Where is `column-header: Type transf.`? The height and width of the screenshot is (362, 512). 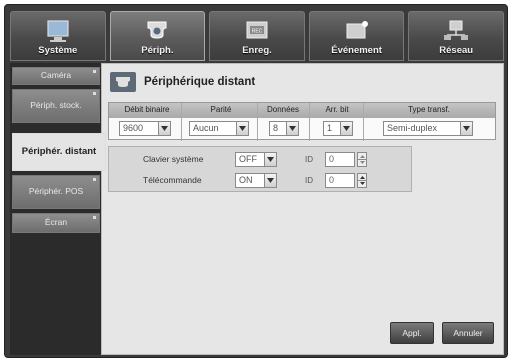 column-header: Type transf. is located at coordinates (429, 109).